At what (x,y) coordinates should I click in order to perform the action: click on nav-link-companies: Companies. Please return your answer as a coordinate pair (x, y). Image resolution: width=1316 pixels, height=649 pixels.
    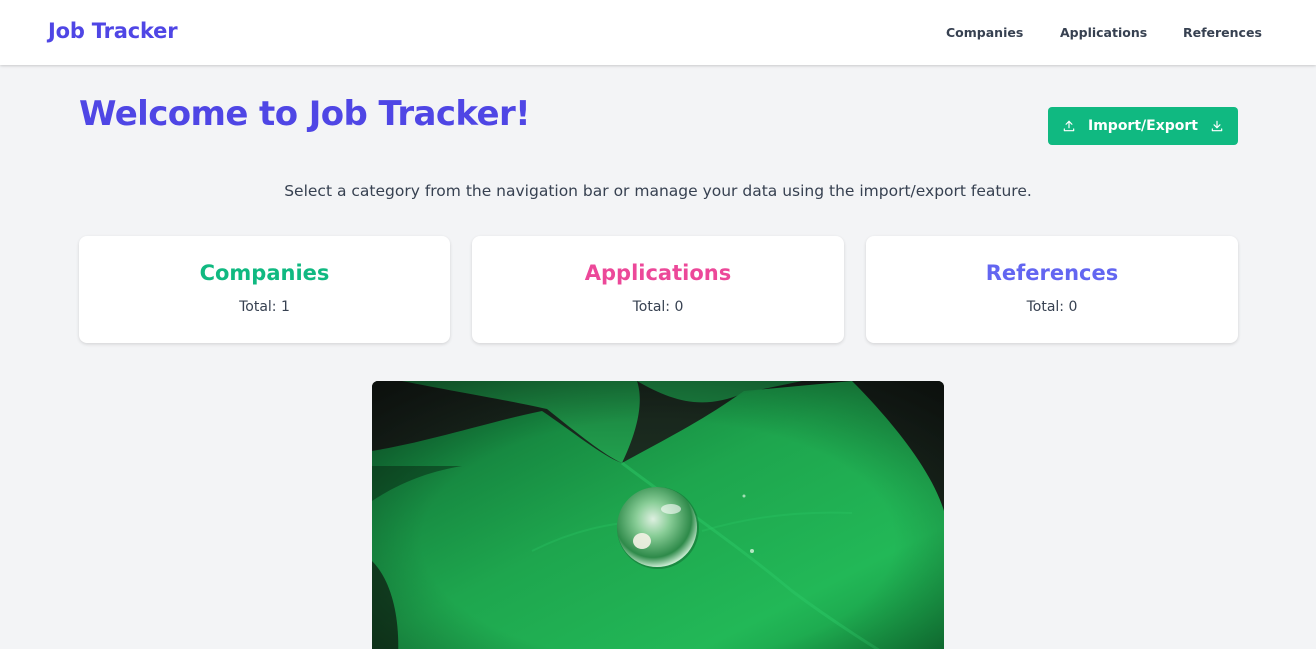
    Looking at the image, I should click on (984, 32).